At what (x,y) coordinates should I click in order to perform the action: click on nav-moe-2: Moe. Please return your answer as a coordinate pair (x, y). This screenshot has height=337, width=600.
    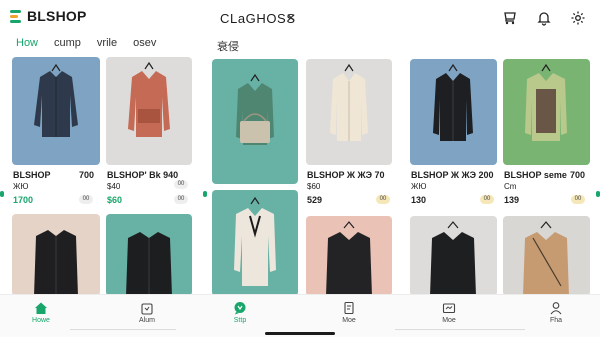
    Looking at the image, I should click on (449, 312).